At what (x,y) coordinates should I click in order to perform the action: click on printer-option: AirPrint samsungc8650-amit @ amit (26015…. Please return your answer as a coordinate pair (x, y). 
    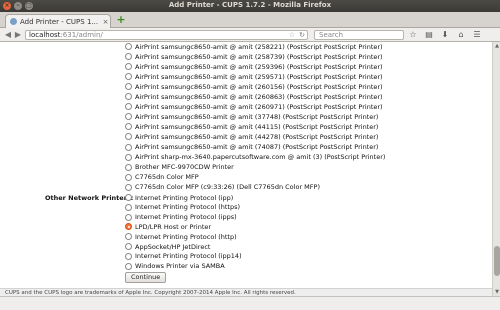
    Looking at the image, I should click on (254, 86).